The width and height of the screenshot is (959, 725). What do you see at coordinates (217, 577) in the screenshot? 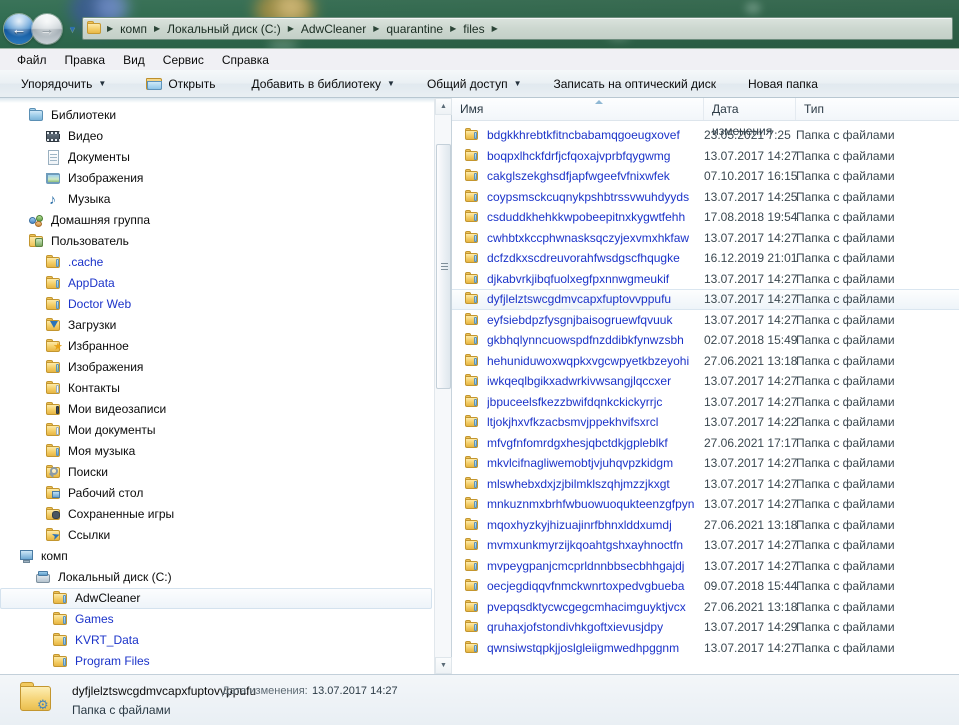
I see `tree-item-22: Локальный диск (C:)` at bounding box center [217, 577].